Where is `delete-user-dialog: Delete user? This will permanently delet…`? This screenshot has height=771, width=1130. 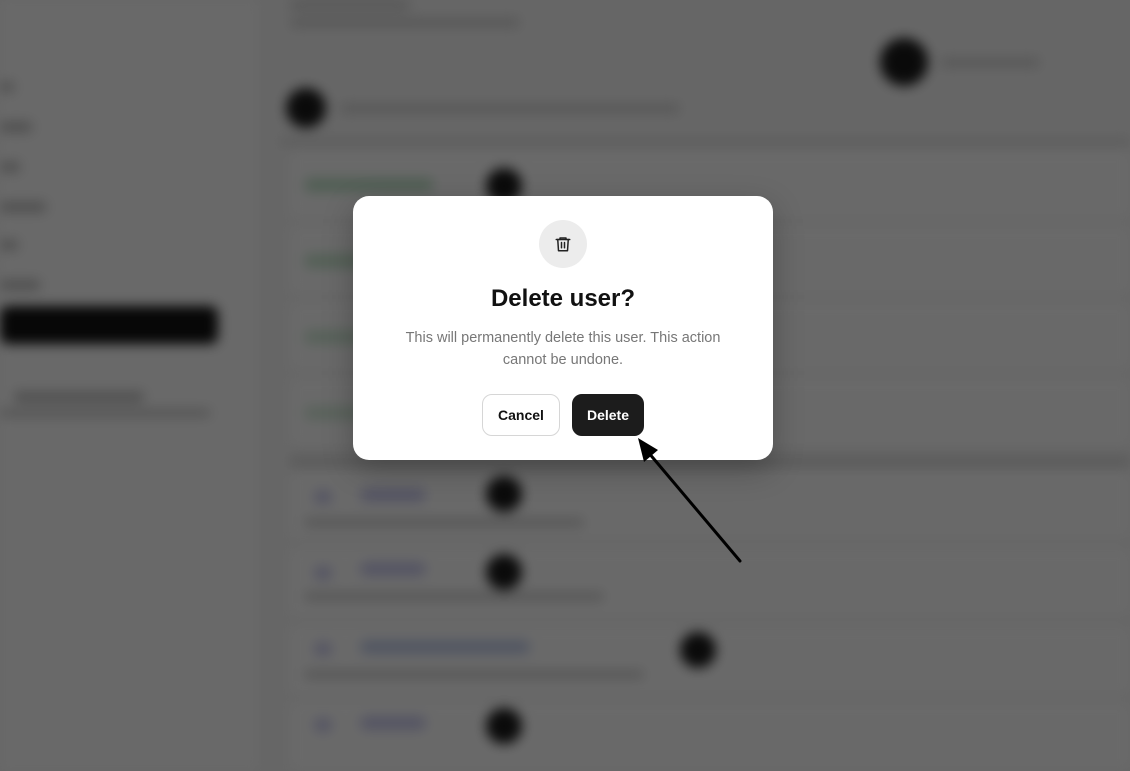 delete-user-dialog: Delete user? This will permanently delet… is located at coordinates (563, 328).